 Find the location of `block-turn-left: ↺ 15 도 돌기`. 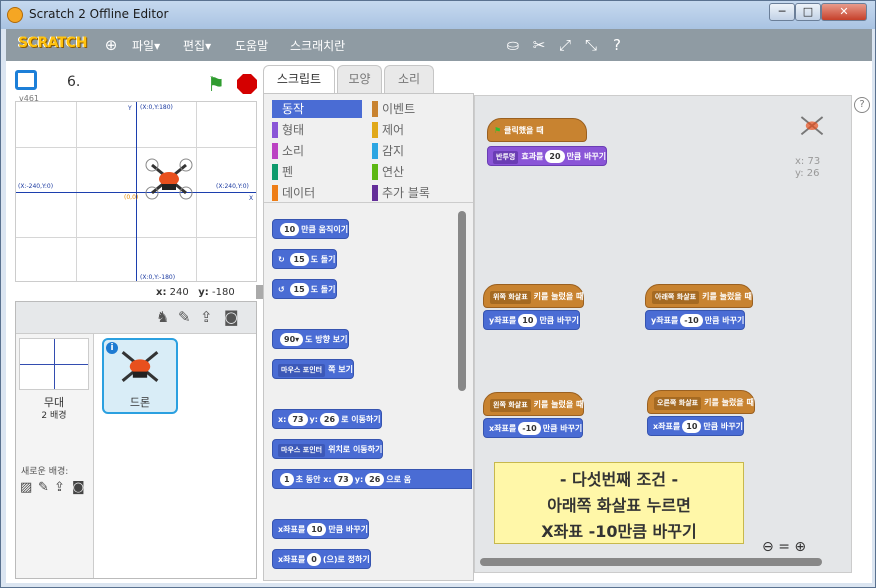

block-turn-left: ↺ 15 도 돌기 is located at coordinates (304, 289).